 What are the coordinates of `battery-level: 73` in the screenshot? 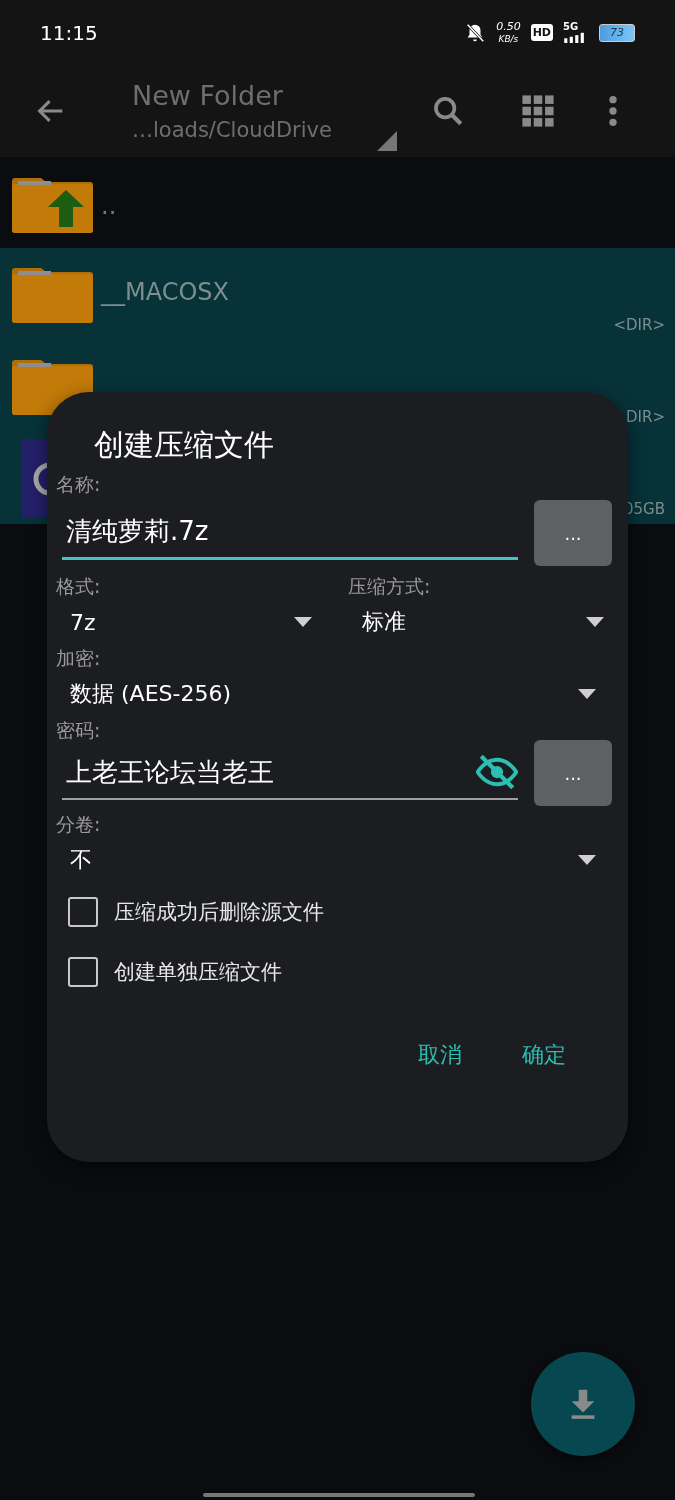 It's located at (617, 32).